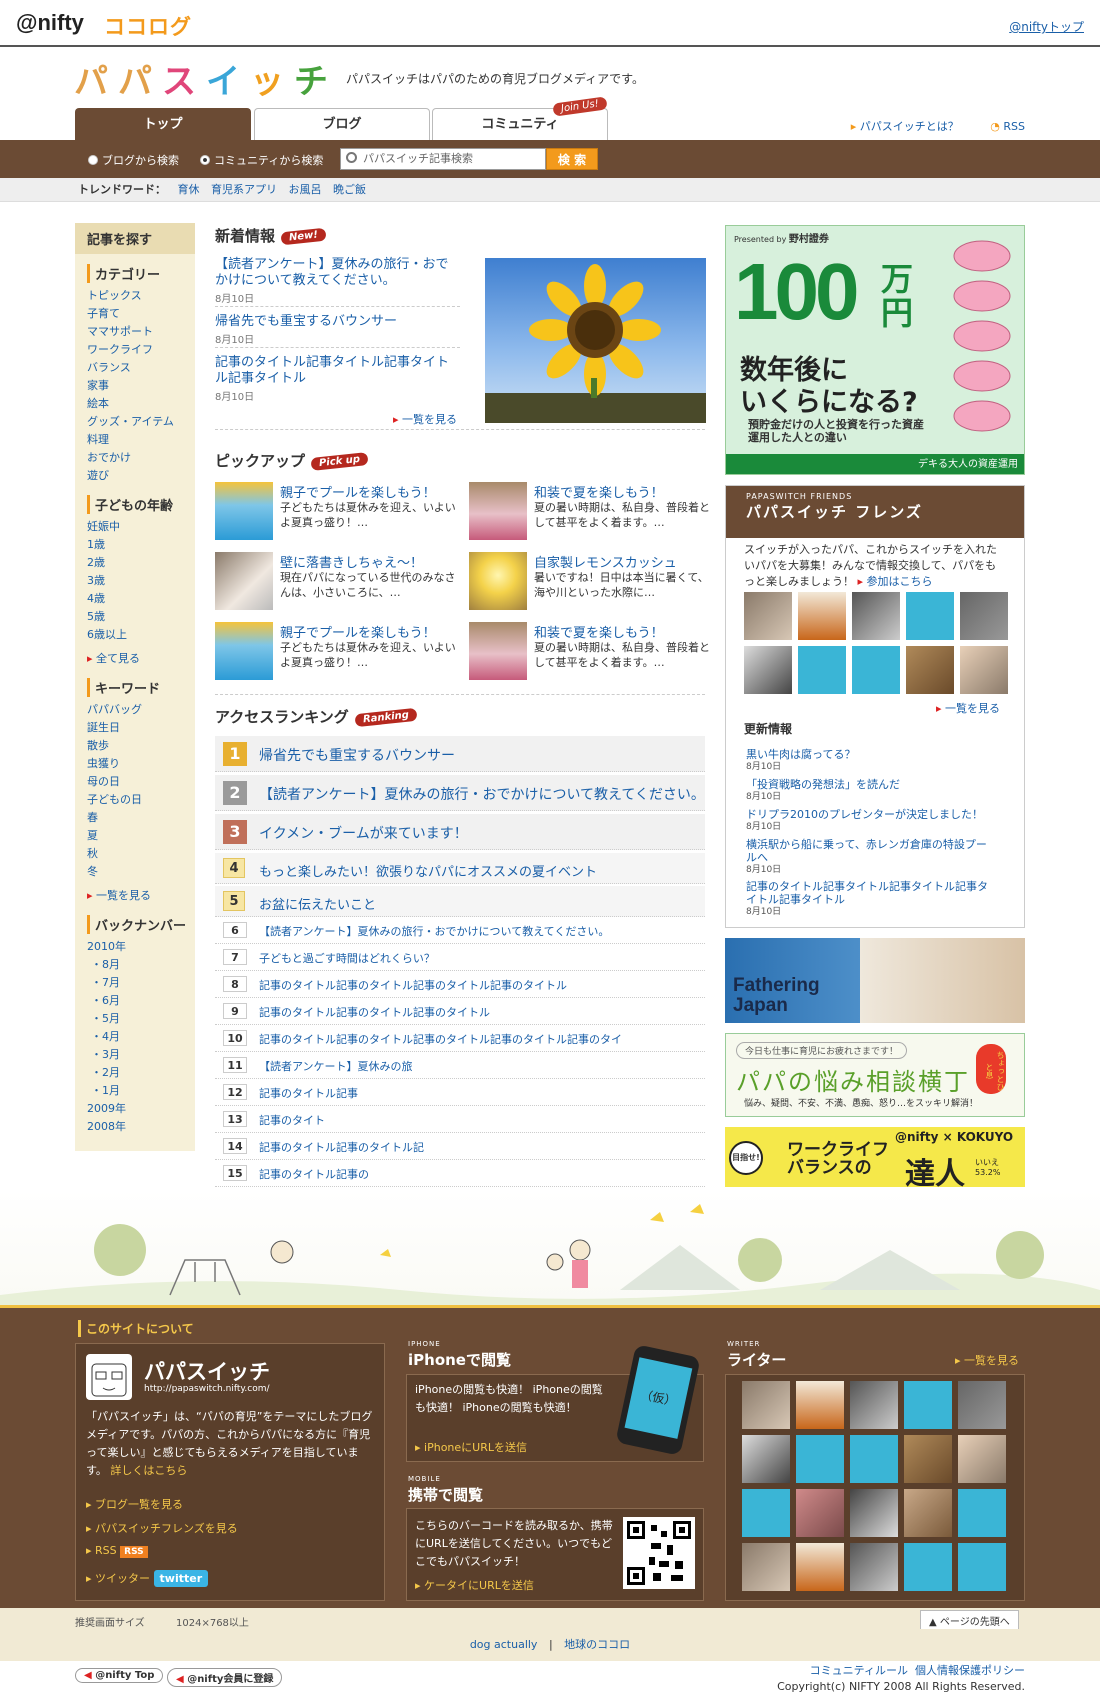 Image resolution: width=1100 pixels, height=1700 pixels. Describe the element at coordinates (141, 965) in the screenshot. I see `nav-month: ・8月` at that location.